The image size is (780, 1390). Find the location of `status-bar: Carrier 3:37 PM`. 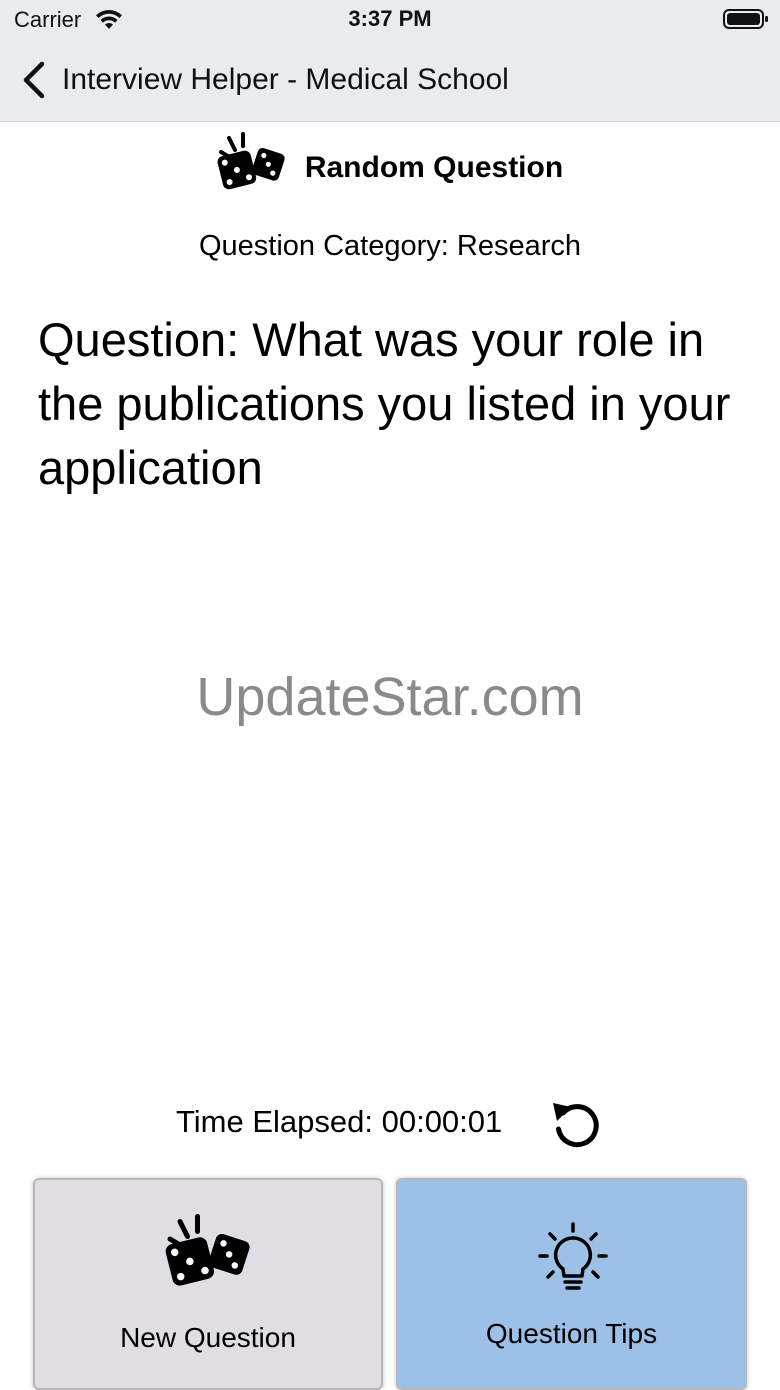

status-bar: Carrier 3:37 PM is located at coordinates (390, 20).